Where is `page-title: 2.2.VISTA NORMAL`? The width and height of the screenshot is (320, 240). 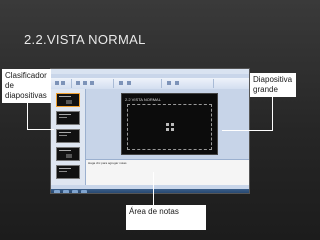
page-title: 2.2.VISTA NORMAL is located at coordinates (85, 39).